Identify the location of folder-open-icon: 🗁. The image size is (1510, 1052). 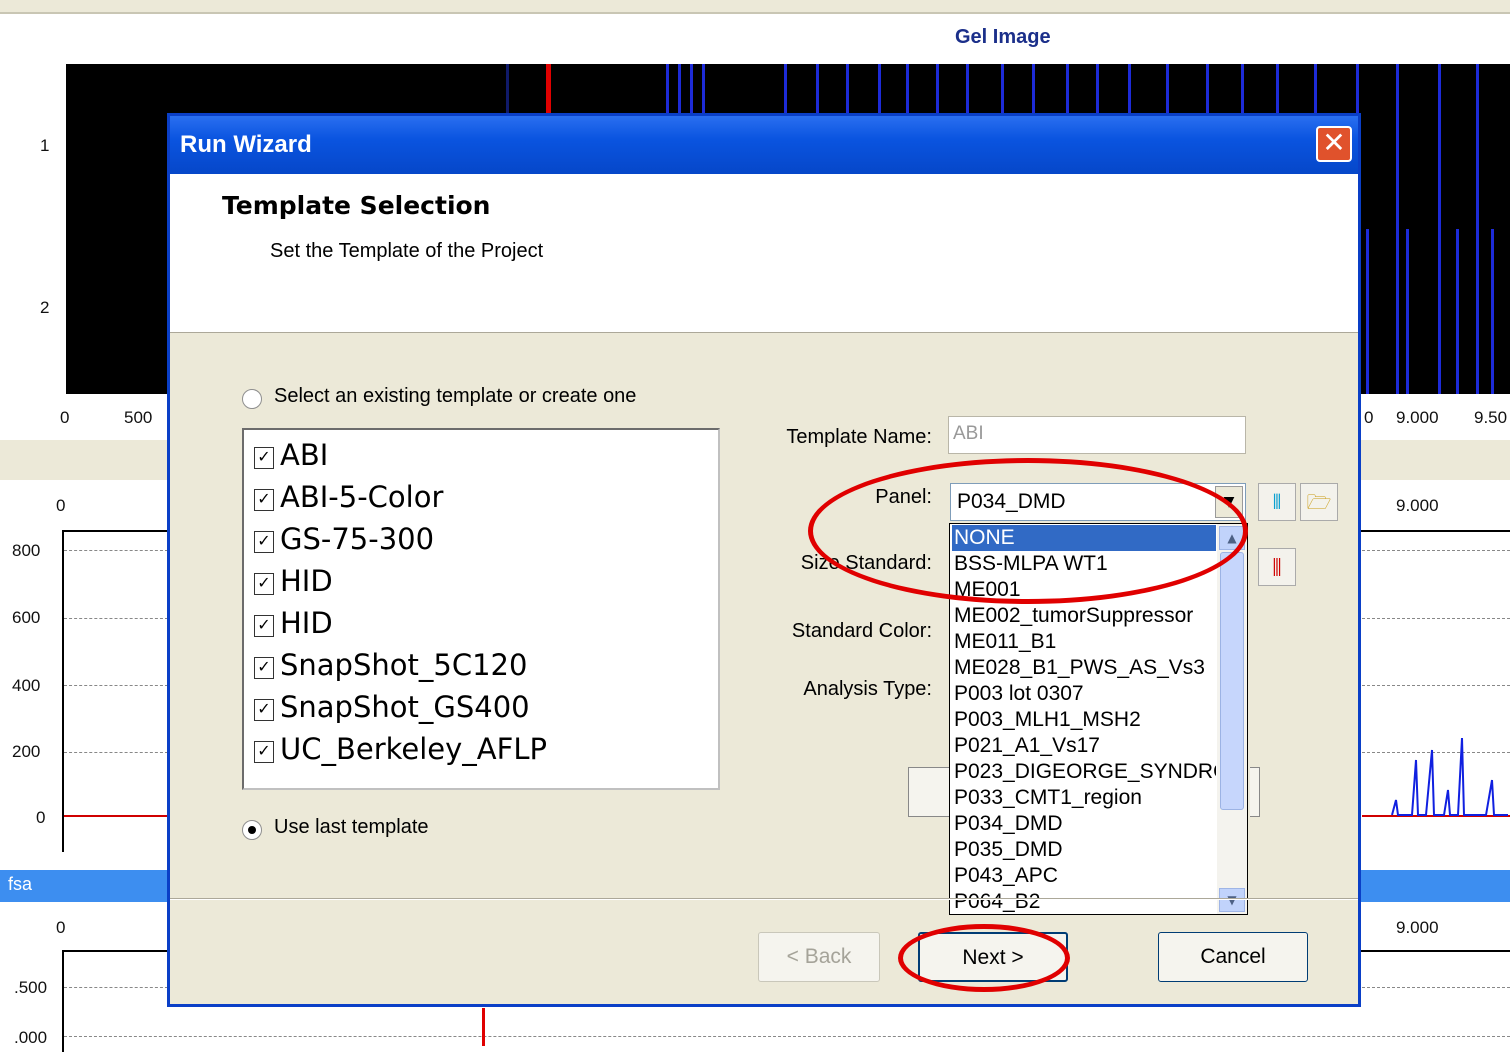
(1319, 502).